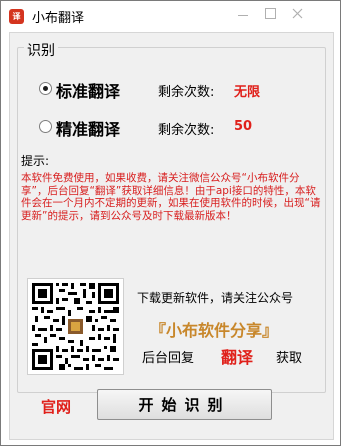 The width and height of the screenshot is (341, 446). Describe the element at coordinates (289, 358) in the screenshot. I see `reply-suffix: 获取` at that location.